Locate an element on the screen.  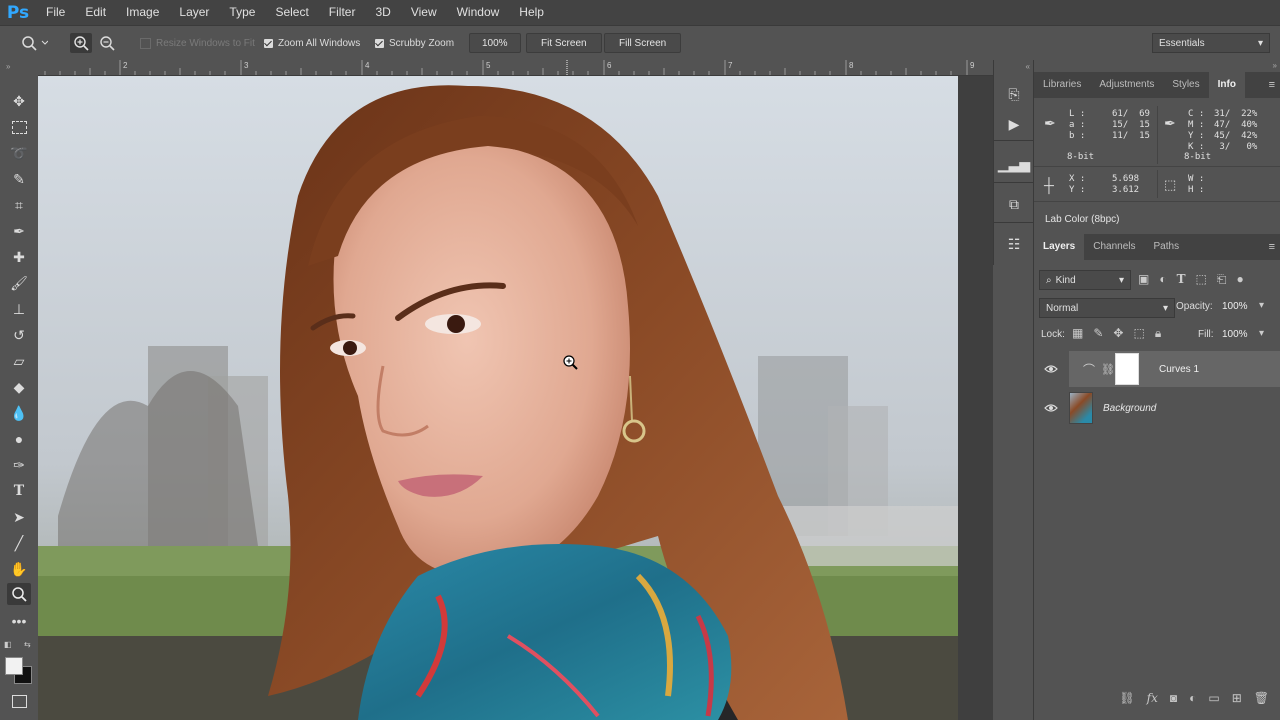
menu-filter: Filter is located at coordinates (342, 12).